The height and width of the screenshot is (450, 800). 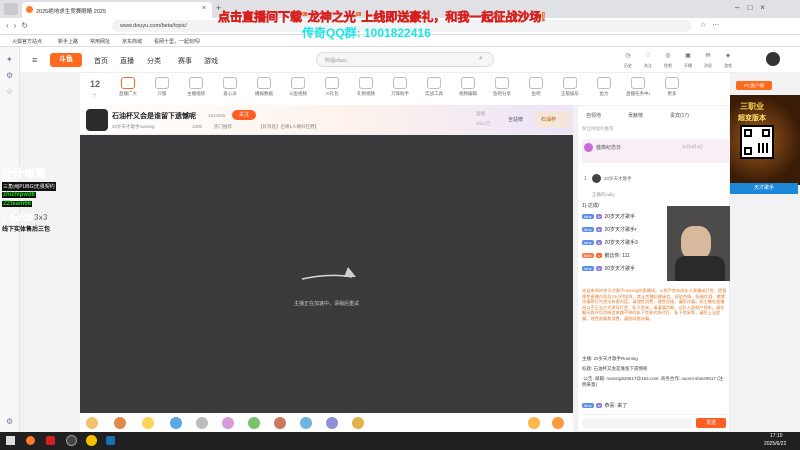 I want to click on nav-live: 直播, so click(x=127, y=61).